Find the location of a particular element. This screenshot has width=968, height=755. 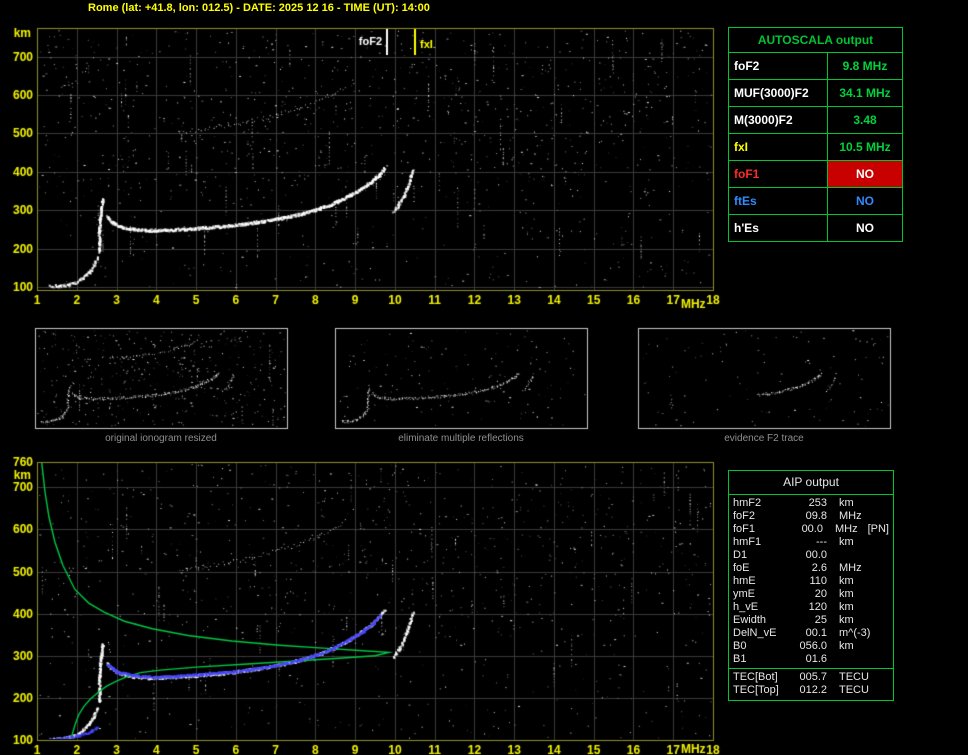

param-value: 005.7 is located at coordinates (813, 677).